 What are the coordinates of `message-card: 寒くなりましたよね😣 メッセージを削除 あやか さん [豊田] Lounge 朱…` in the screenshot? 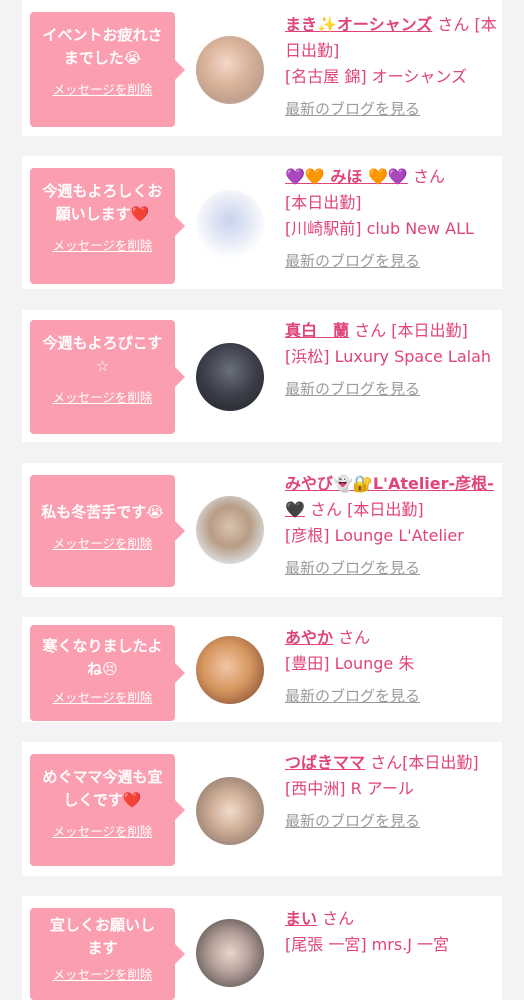 It's located at (262, 669).